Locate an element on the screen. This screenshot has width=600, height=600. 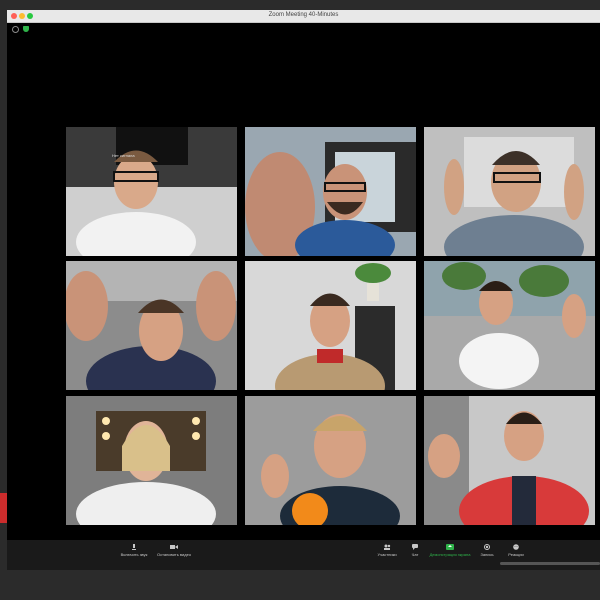
participant-3-video is located at coordinates (509, 191).